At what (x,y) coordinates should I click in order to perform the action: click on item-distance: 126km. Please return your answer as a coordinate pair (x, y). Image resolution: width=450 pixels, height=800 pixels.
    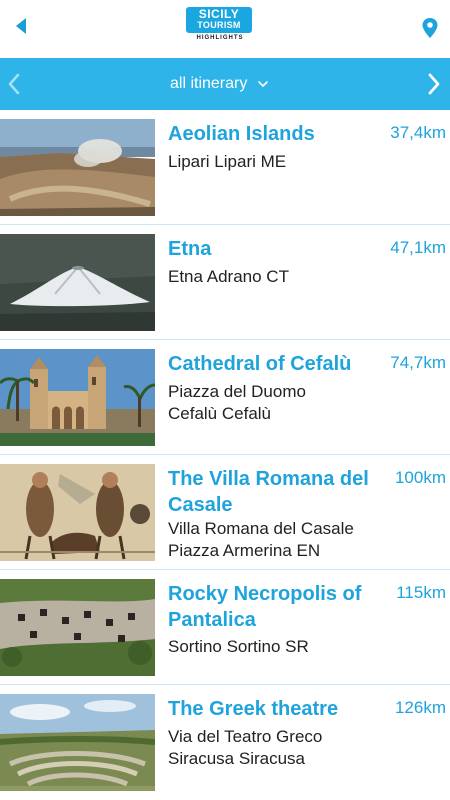
    Looking at the image, I should click on (420, 707).